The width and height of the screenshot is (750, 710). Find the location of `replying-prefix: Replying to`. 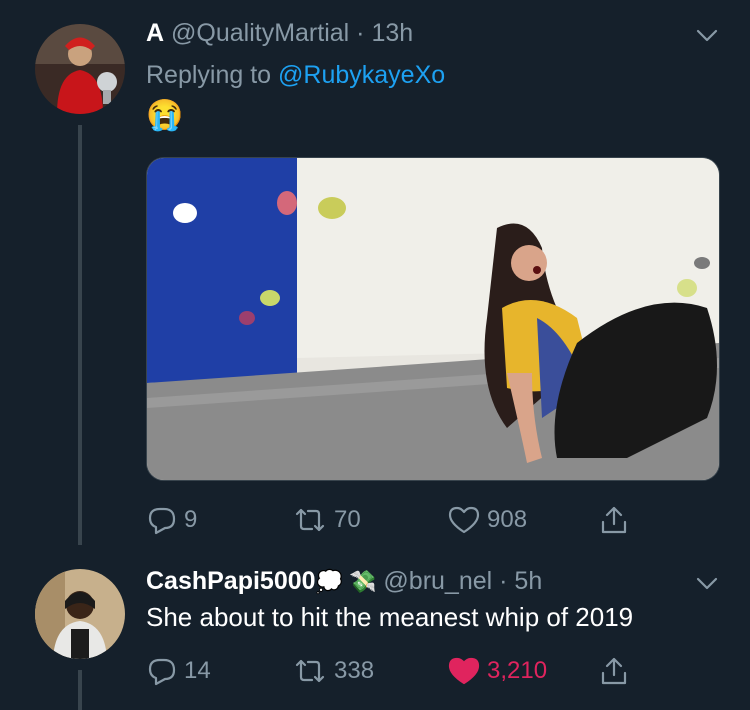

replying-prefix: Replying to is located at coordinates (209, 75).